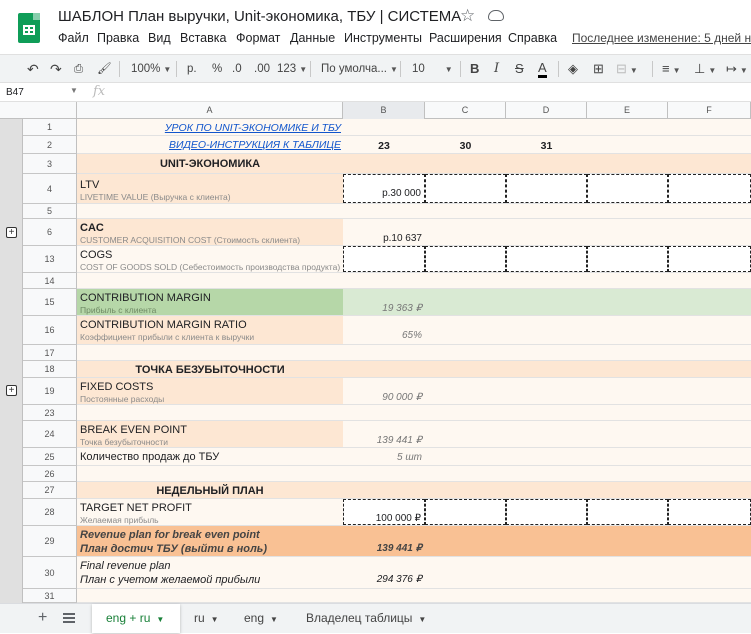 This screenshot has width=751, height=634. Describe the element at coordinates (203, 38) in the screenshot. I see `menu-insert: Вставка` at that location.